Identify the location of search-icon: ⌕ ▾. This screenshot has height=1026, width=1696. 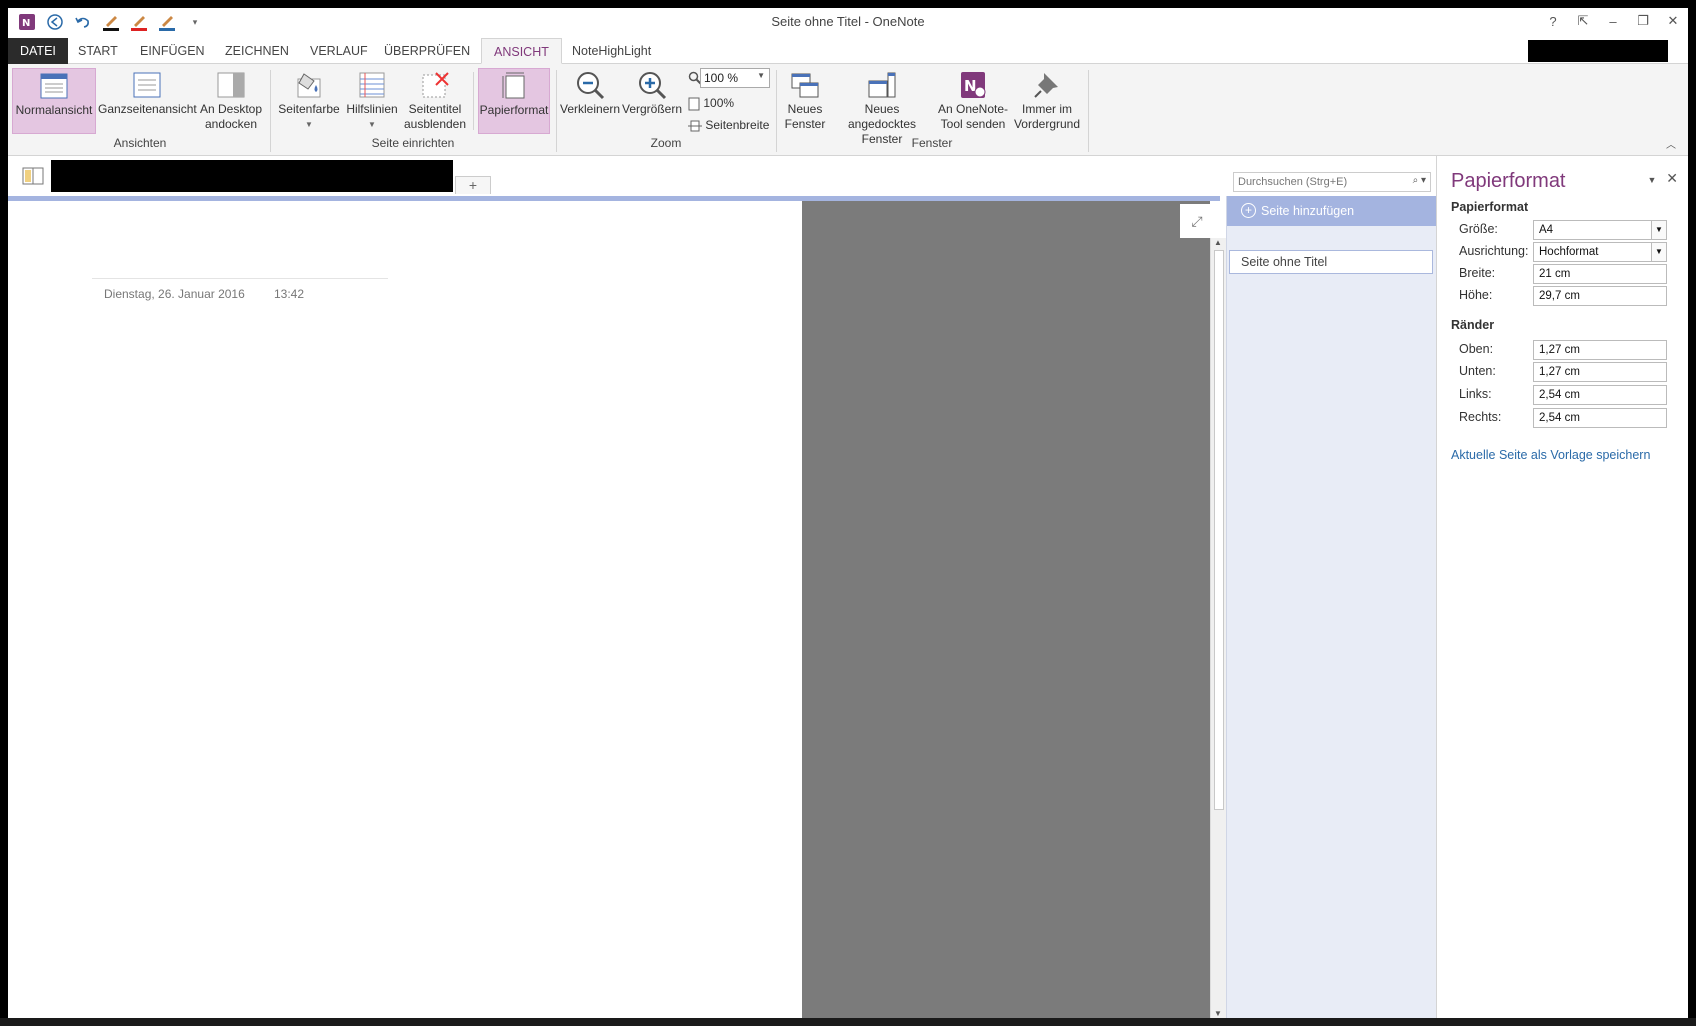
(1419, 180).